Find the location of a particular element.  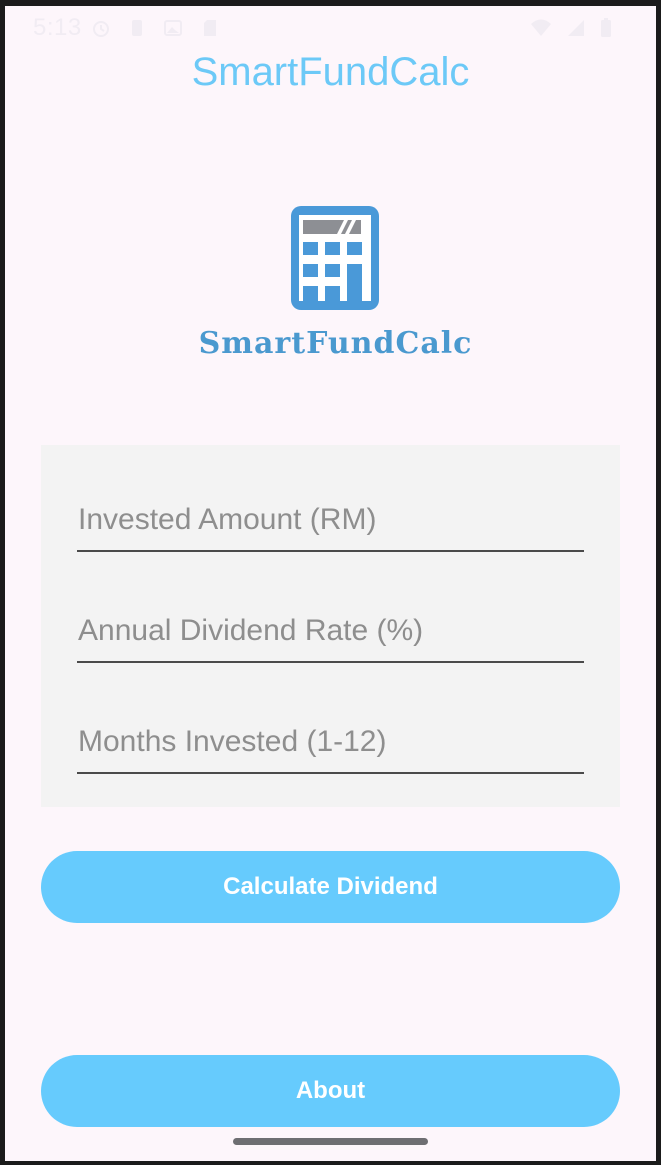

dividend-rate-input is located at coordinates (330, 631).